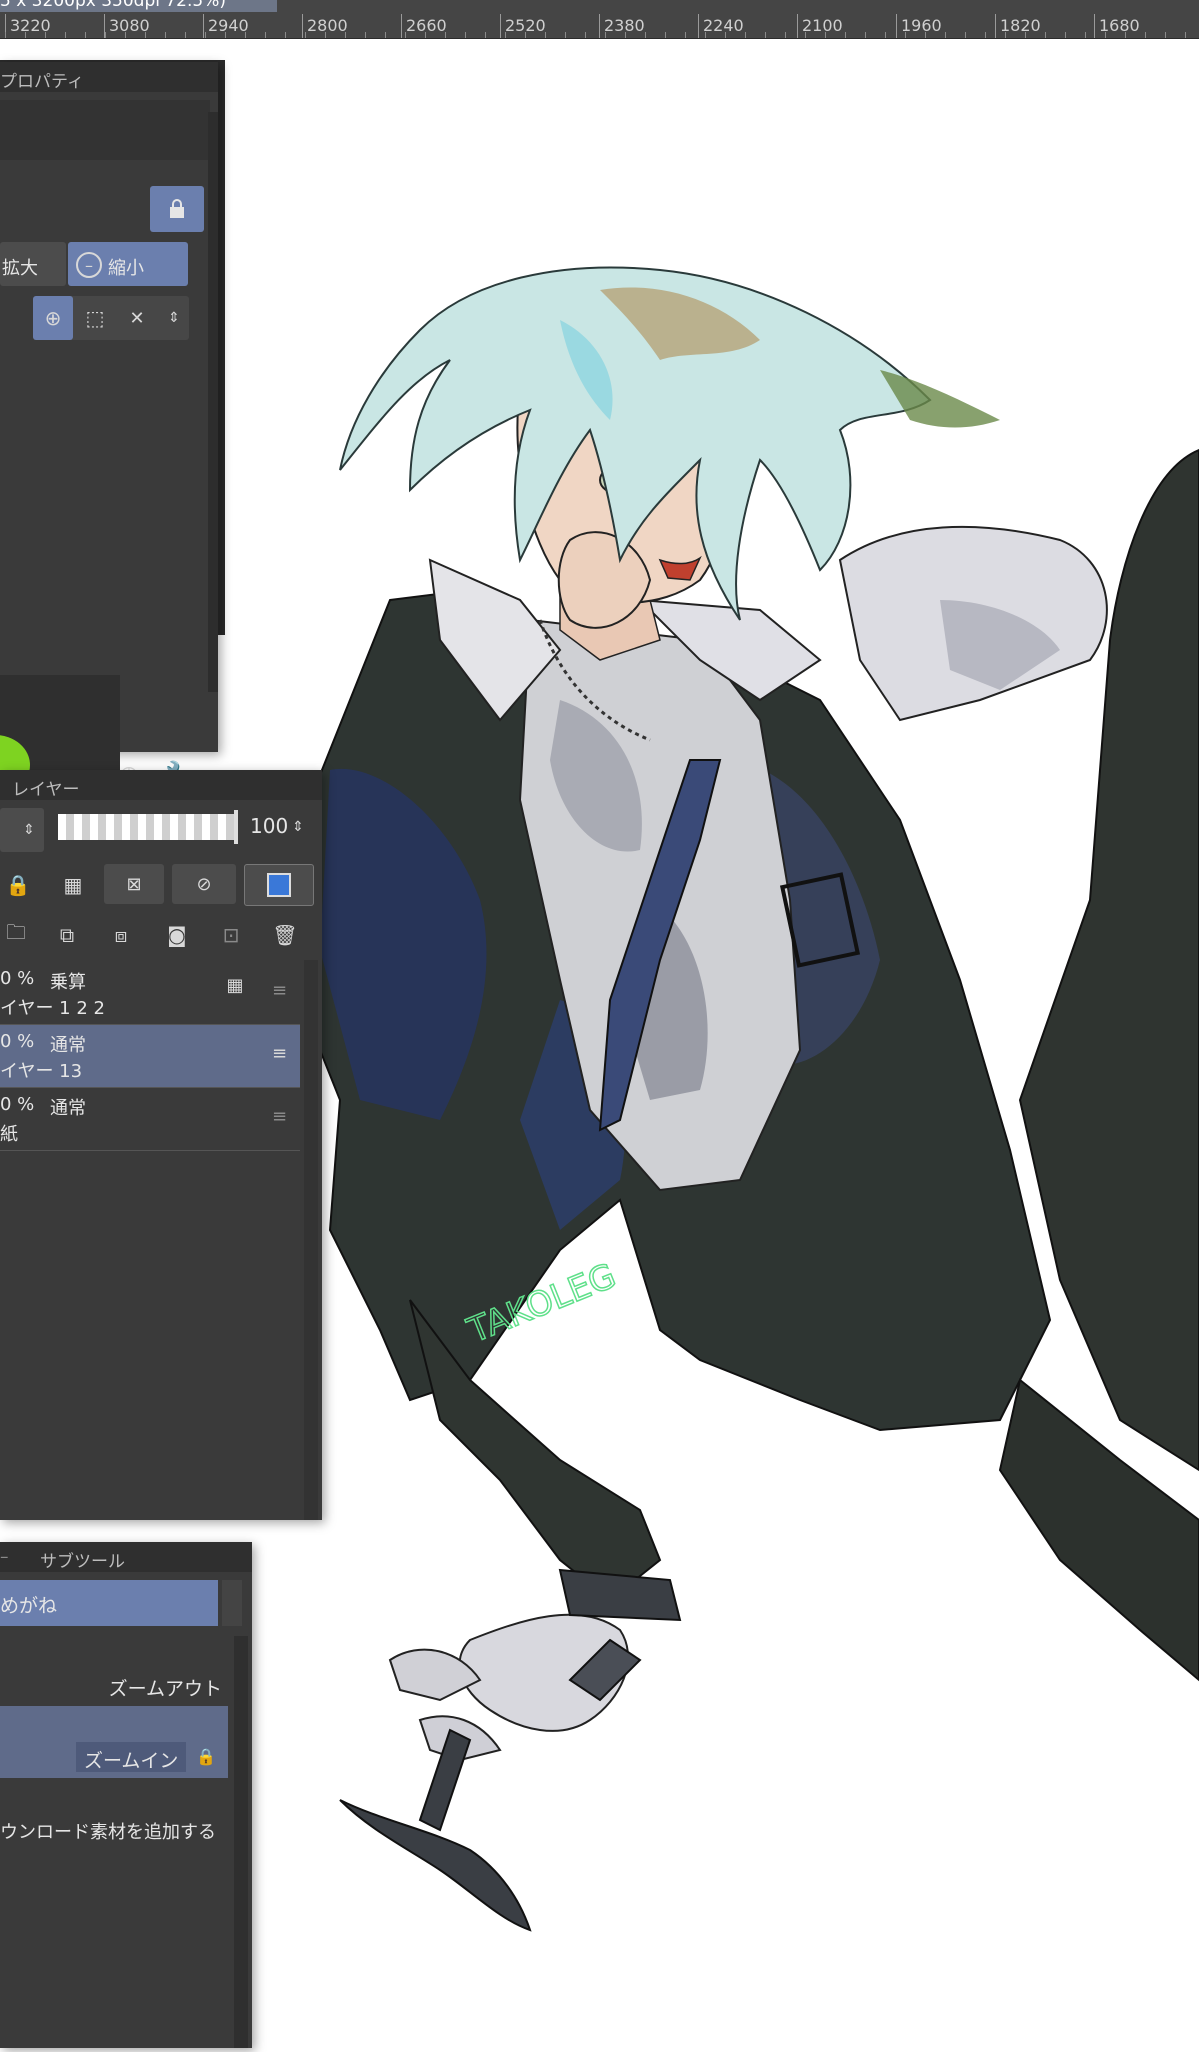 The width and height of the screenshot is (1199, 2052). Describe the element at coordinates (89, 265) in the screenshot. I see `minus-circle-icon: –` at that location.